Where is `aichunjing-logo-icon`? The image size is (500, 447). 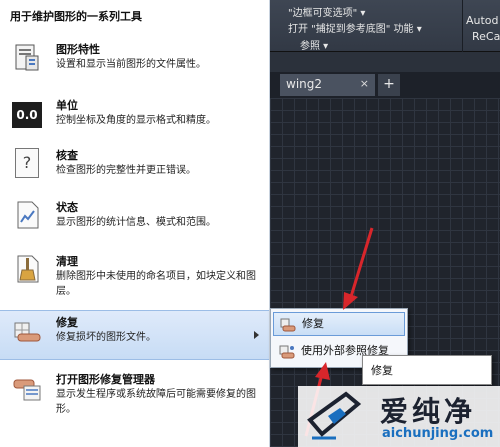 aichunjing-logo-icon is located at coordinates (334, 415).